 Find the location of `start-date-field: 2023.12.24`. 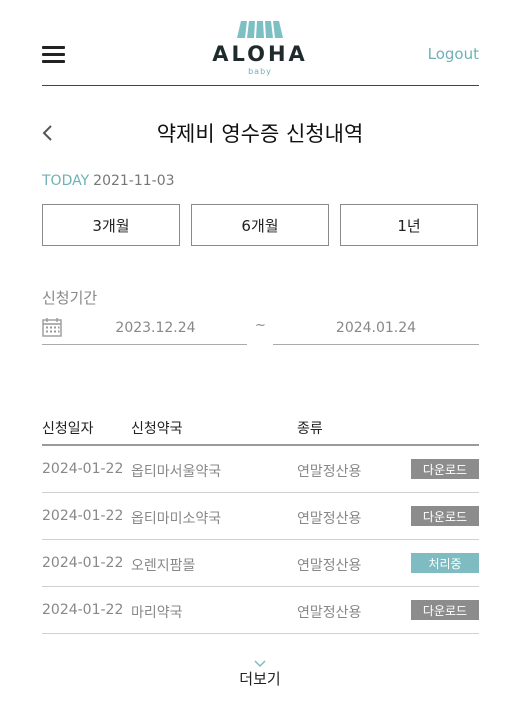

start-date-field: 2023.12.24 is located at coordinates (144, 328).